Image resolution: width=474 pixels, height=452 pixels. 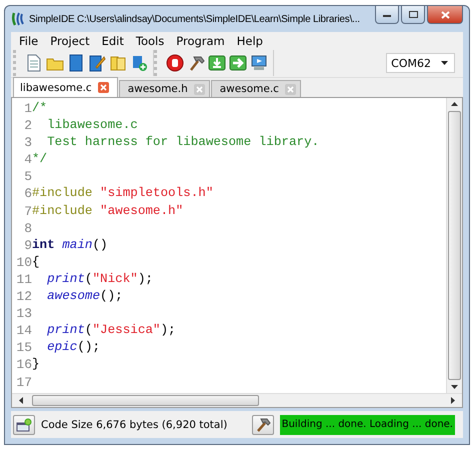 What do you see at coordinates (27, 125) in the screenshot?
I see `line-number: 2` at bounding box center [27, 125].